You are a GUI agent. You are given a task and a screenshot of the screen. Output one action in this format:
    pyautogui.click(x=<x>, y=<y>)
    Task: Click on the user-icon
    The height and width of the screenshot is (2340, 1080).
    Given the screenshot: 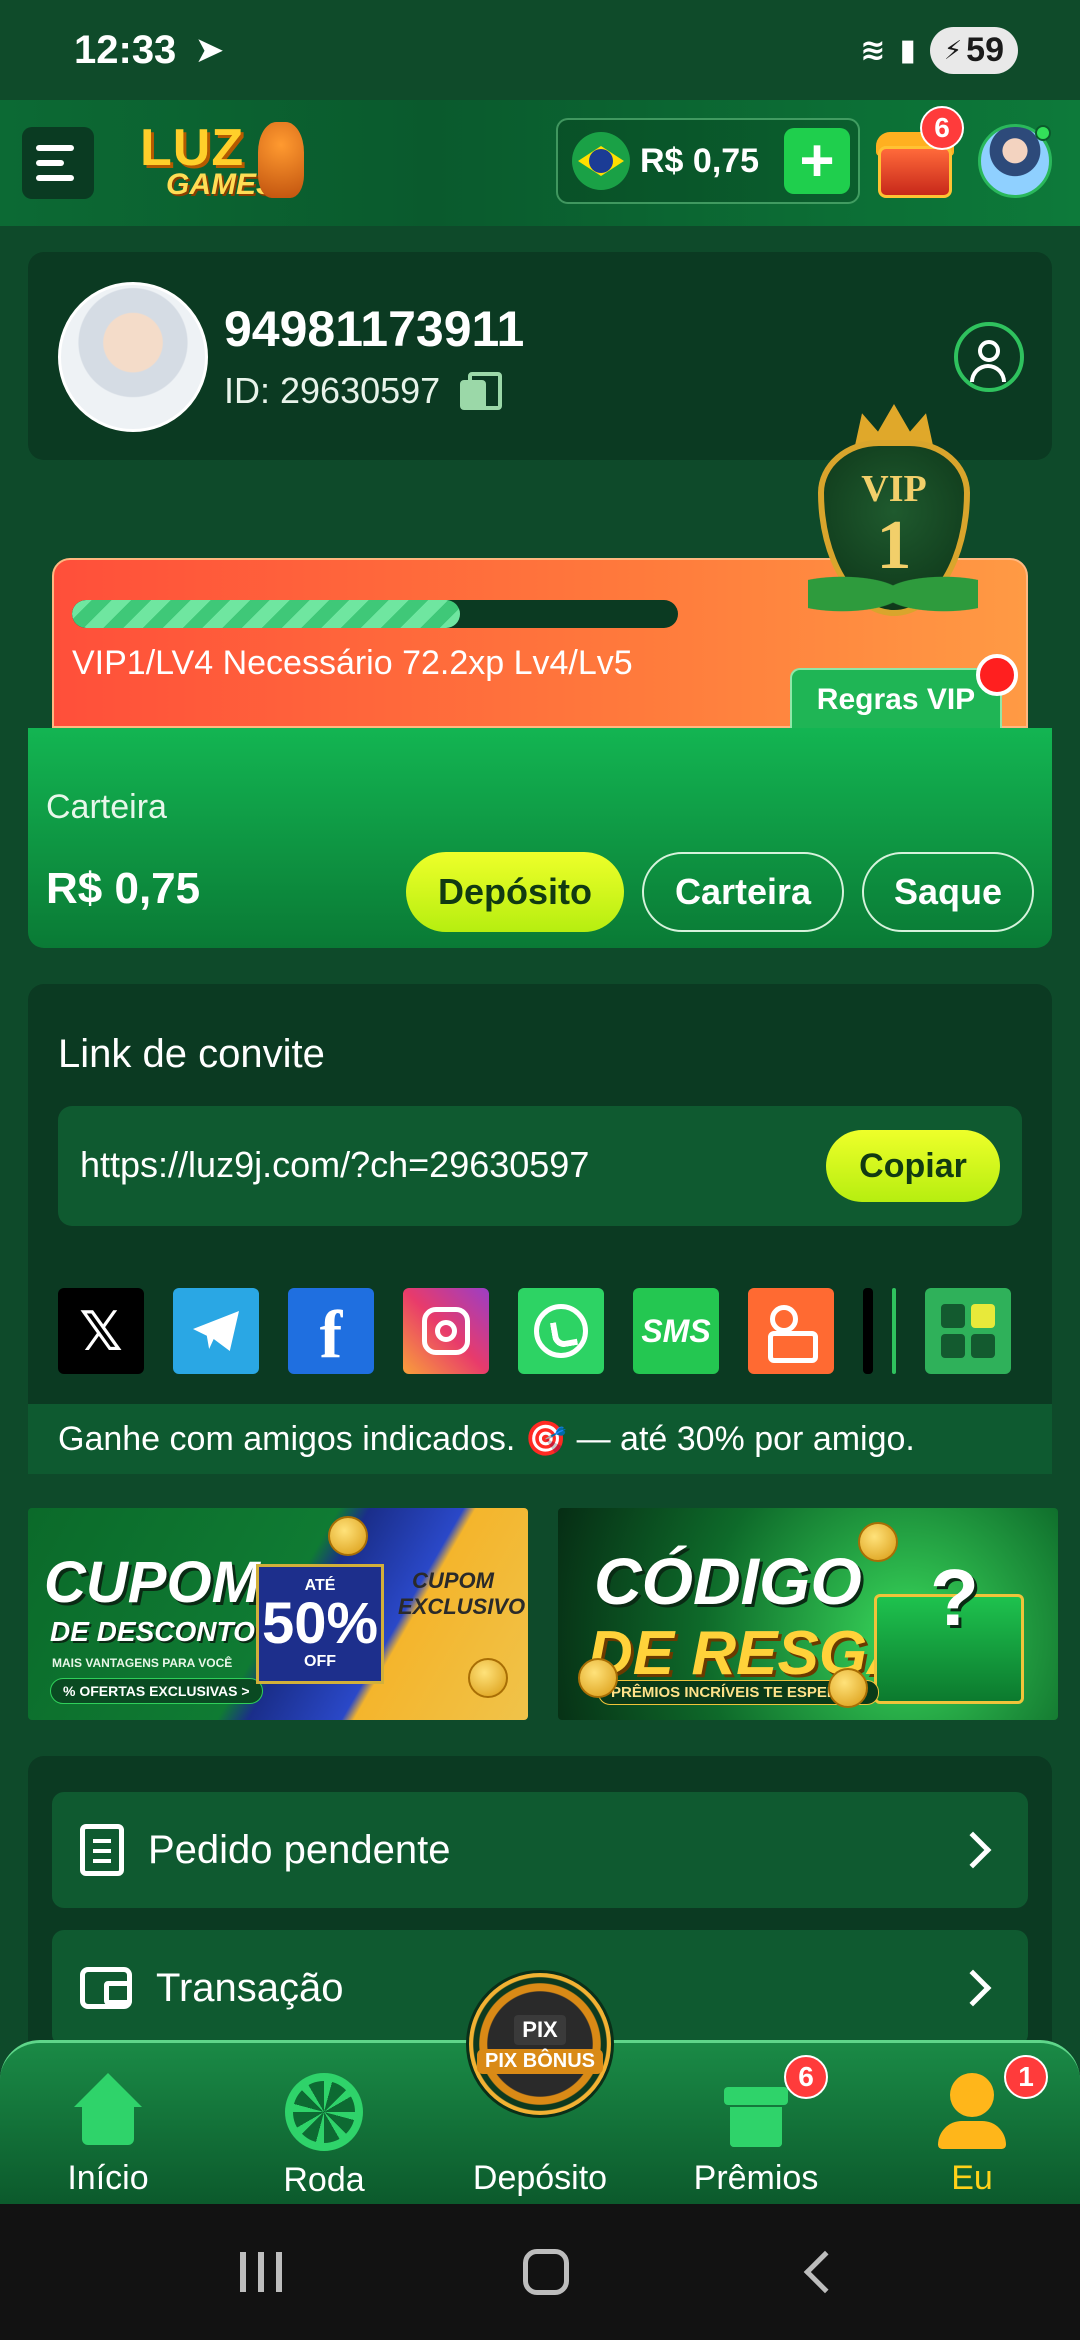 What is the action you would take?
    pyautogui.click(x=972, y=2111)
    